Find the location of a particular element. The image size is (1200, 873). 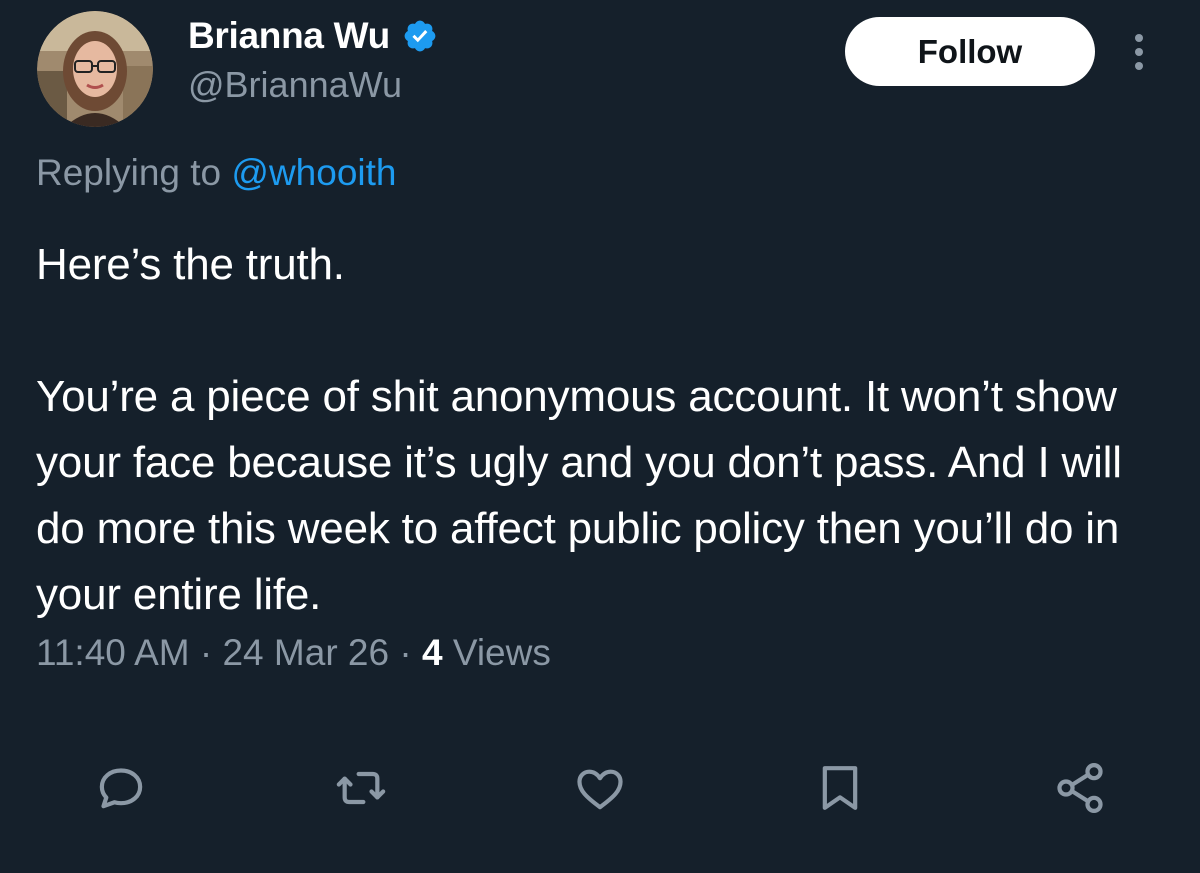

retweet-icon is located at coordinates (361, 788).